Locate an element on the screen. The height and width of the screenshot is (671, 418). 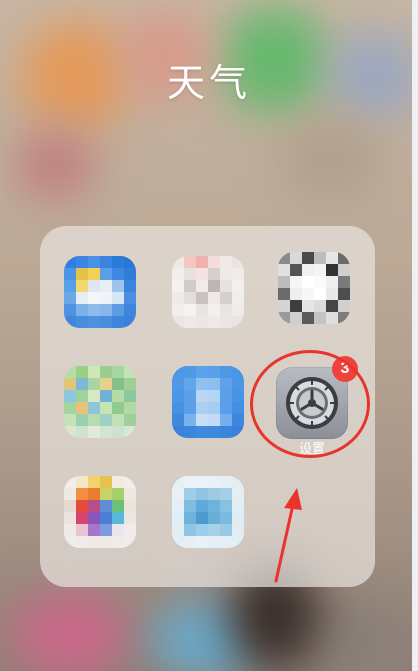
highlight-circle is located at coordinates (310, 404).